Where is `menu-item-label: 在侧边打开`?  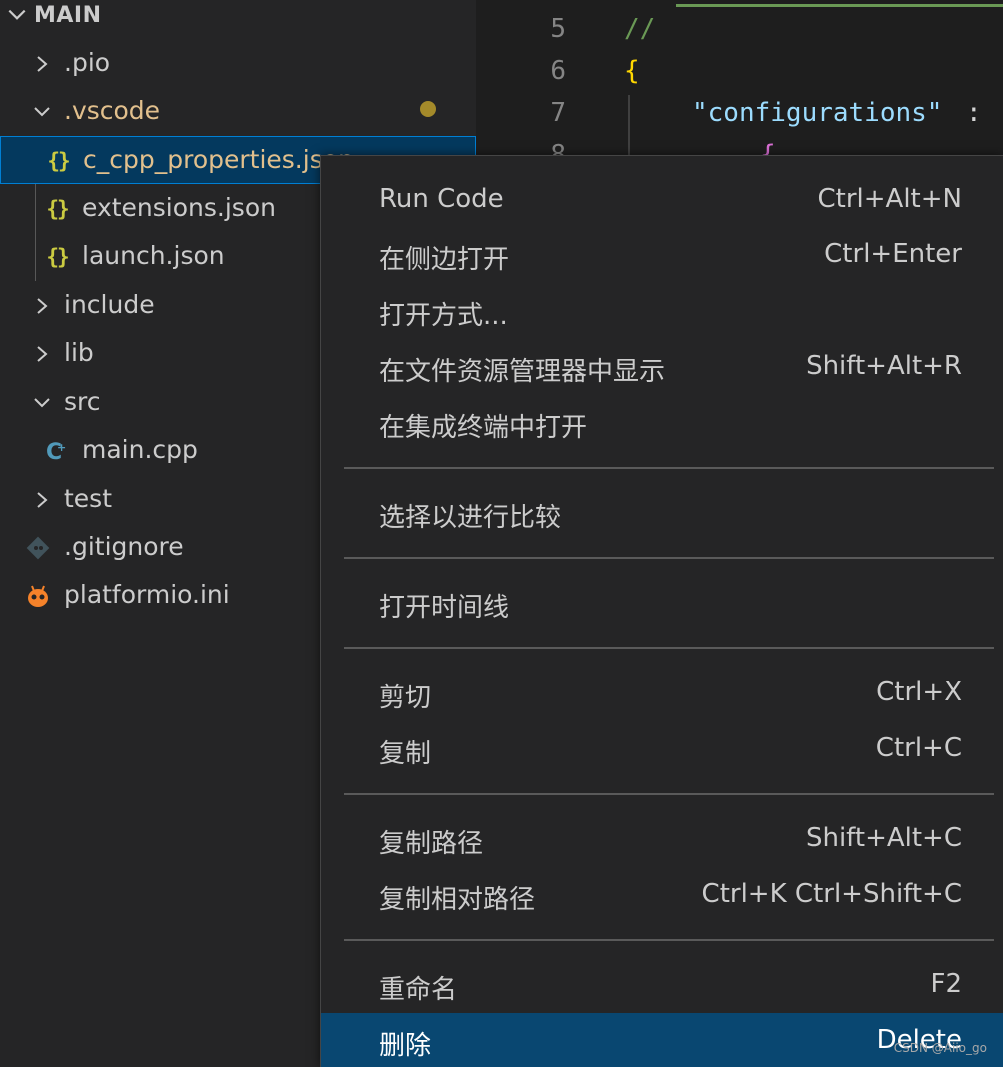
menu-item-label: 在侧边打开 is located at coordinates (444, 260).